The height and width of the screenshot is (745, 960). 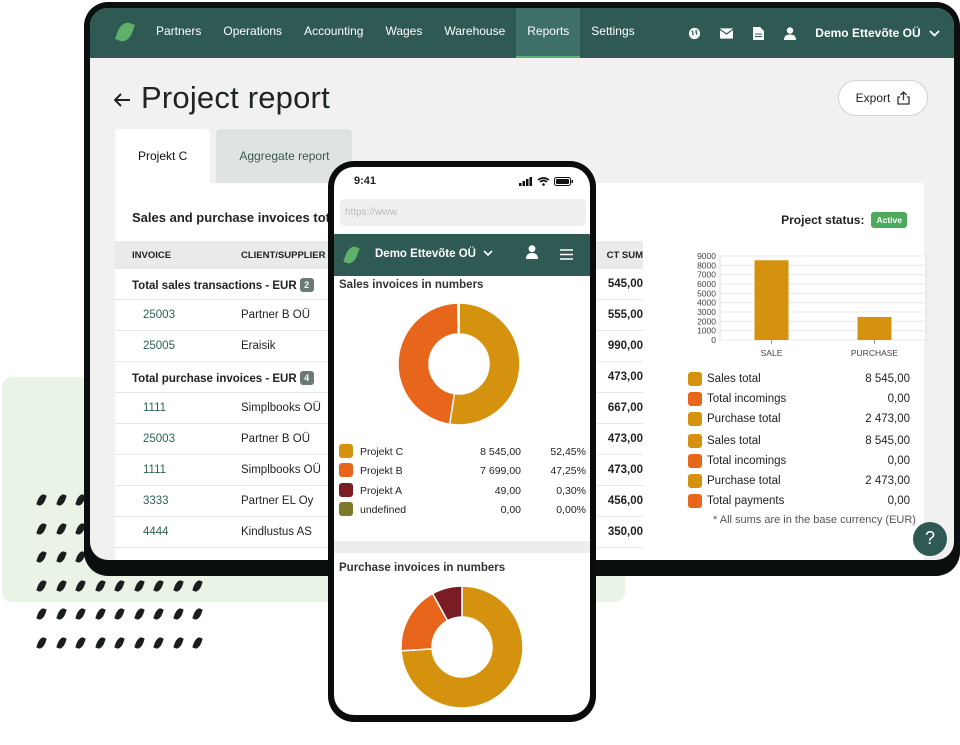 What do you see at coordinates (306, 378) in the screenshot?
I see `count-badge: 4` at bounding box center [306, 378].